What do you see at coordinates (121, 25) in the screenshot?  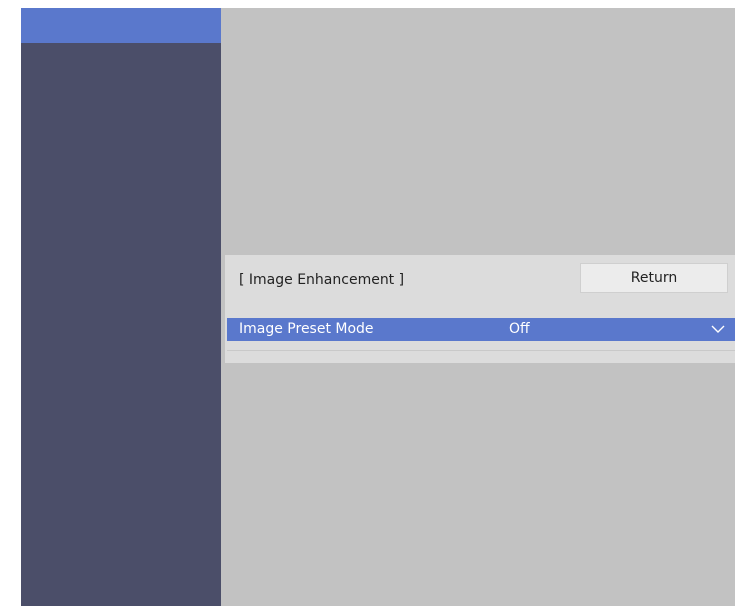 I see `sidebar-selected-item` at bounding box center [121, 25].